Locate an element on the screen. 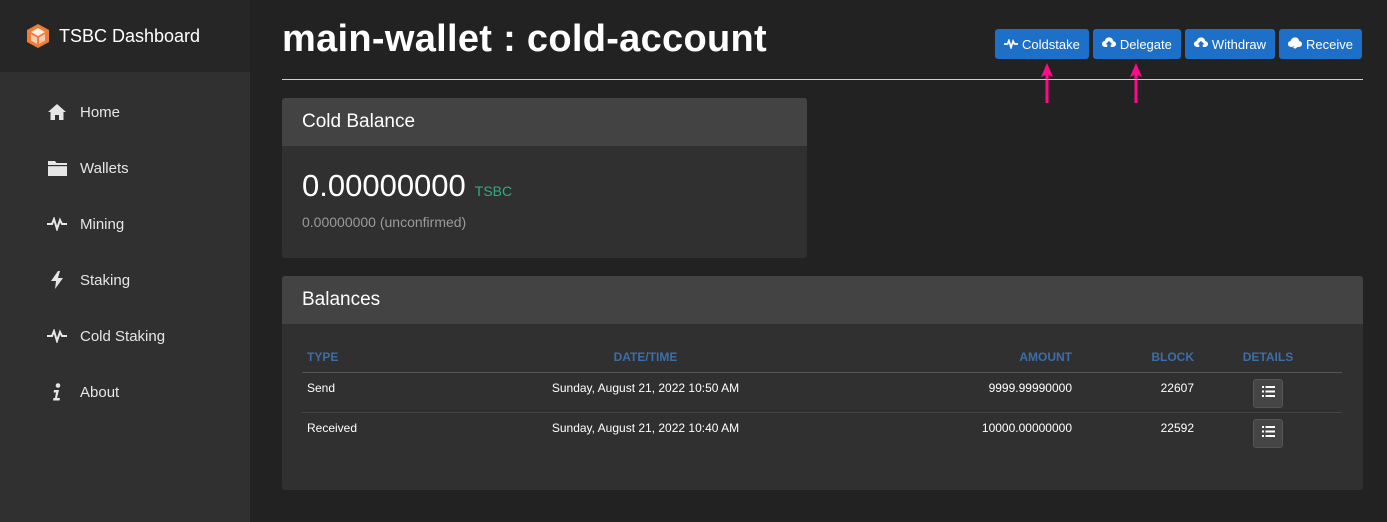 Image resolution: width=1387 pixels, height=522 pixels. sidebar-item-home: Home is located at coordinates (125, 112).